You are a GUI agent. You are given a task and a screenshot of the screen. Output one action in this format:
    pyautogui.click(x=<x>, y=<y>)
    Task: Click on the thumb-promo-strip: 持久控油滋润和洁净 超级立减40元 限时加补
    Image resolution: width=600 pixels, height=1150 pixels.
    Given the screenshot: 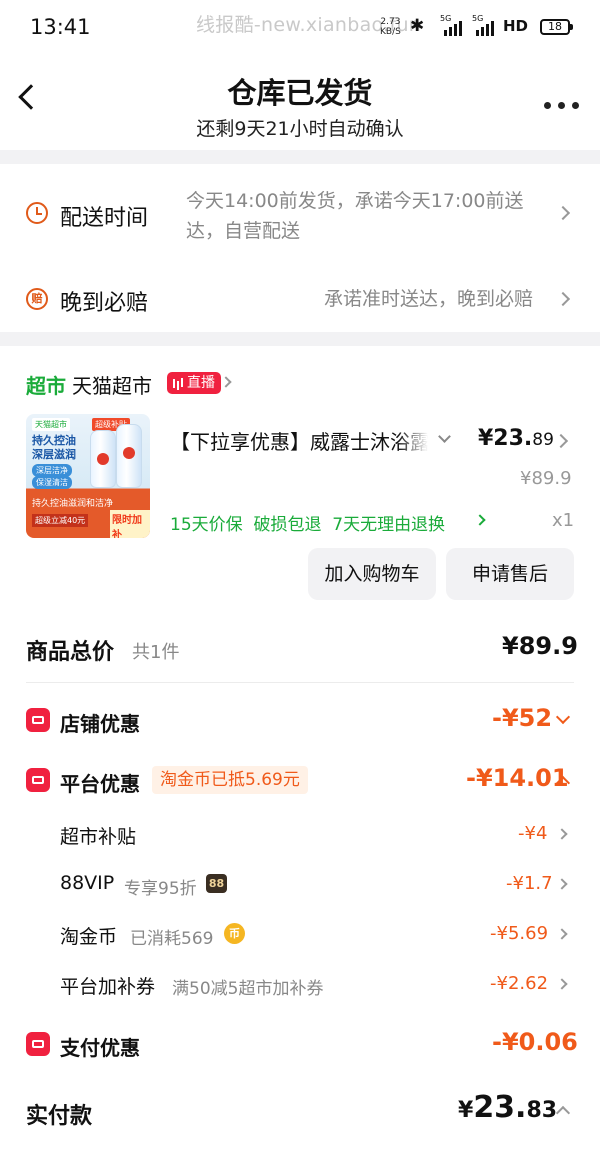 What is the action you would take?
    pyautogui.click(x=88, y=514)
    